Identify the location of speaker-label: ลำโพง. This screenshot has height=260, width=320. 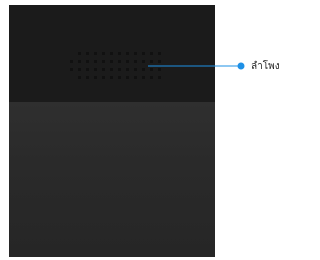
(265, 66).